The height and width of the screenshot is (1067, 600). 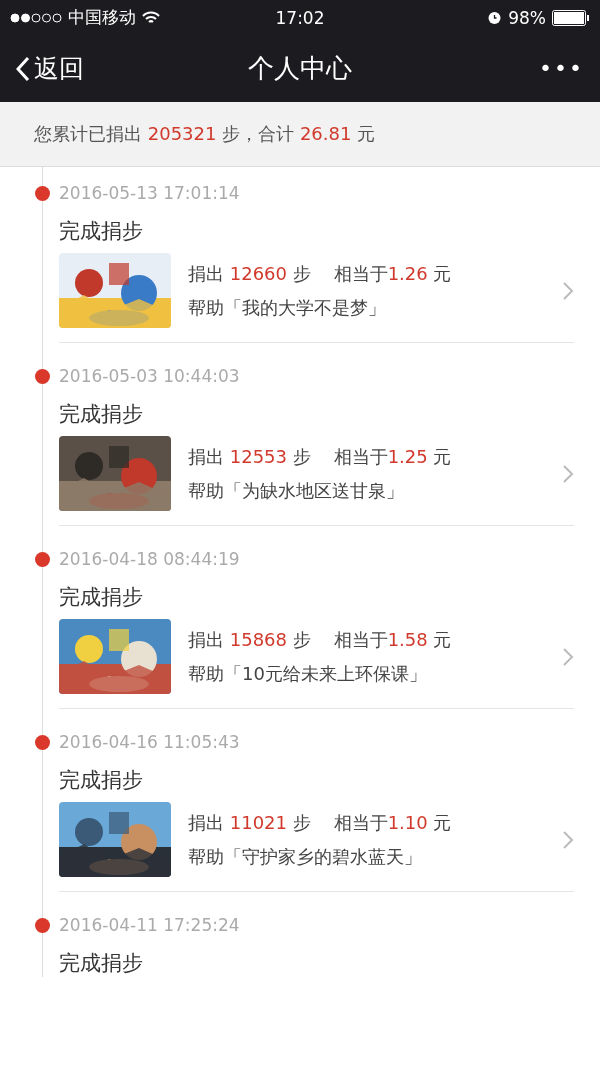 What do you see at coordinates (308, 673) in the screenshot?
I see `project-name: 帮助「10元给未来上环保课」` at bounding box center [308, 673].